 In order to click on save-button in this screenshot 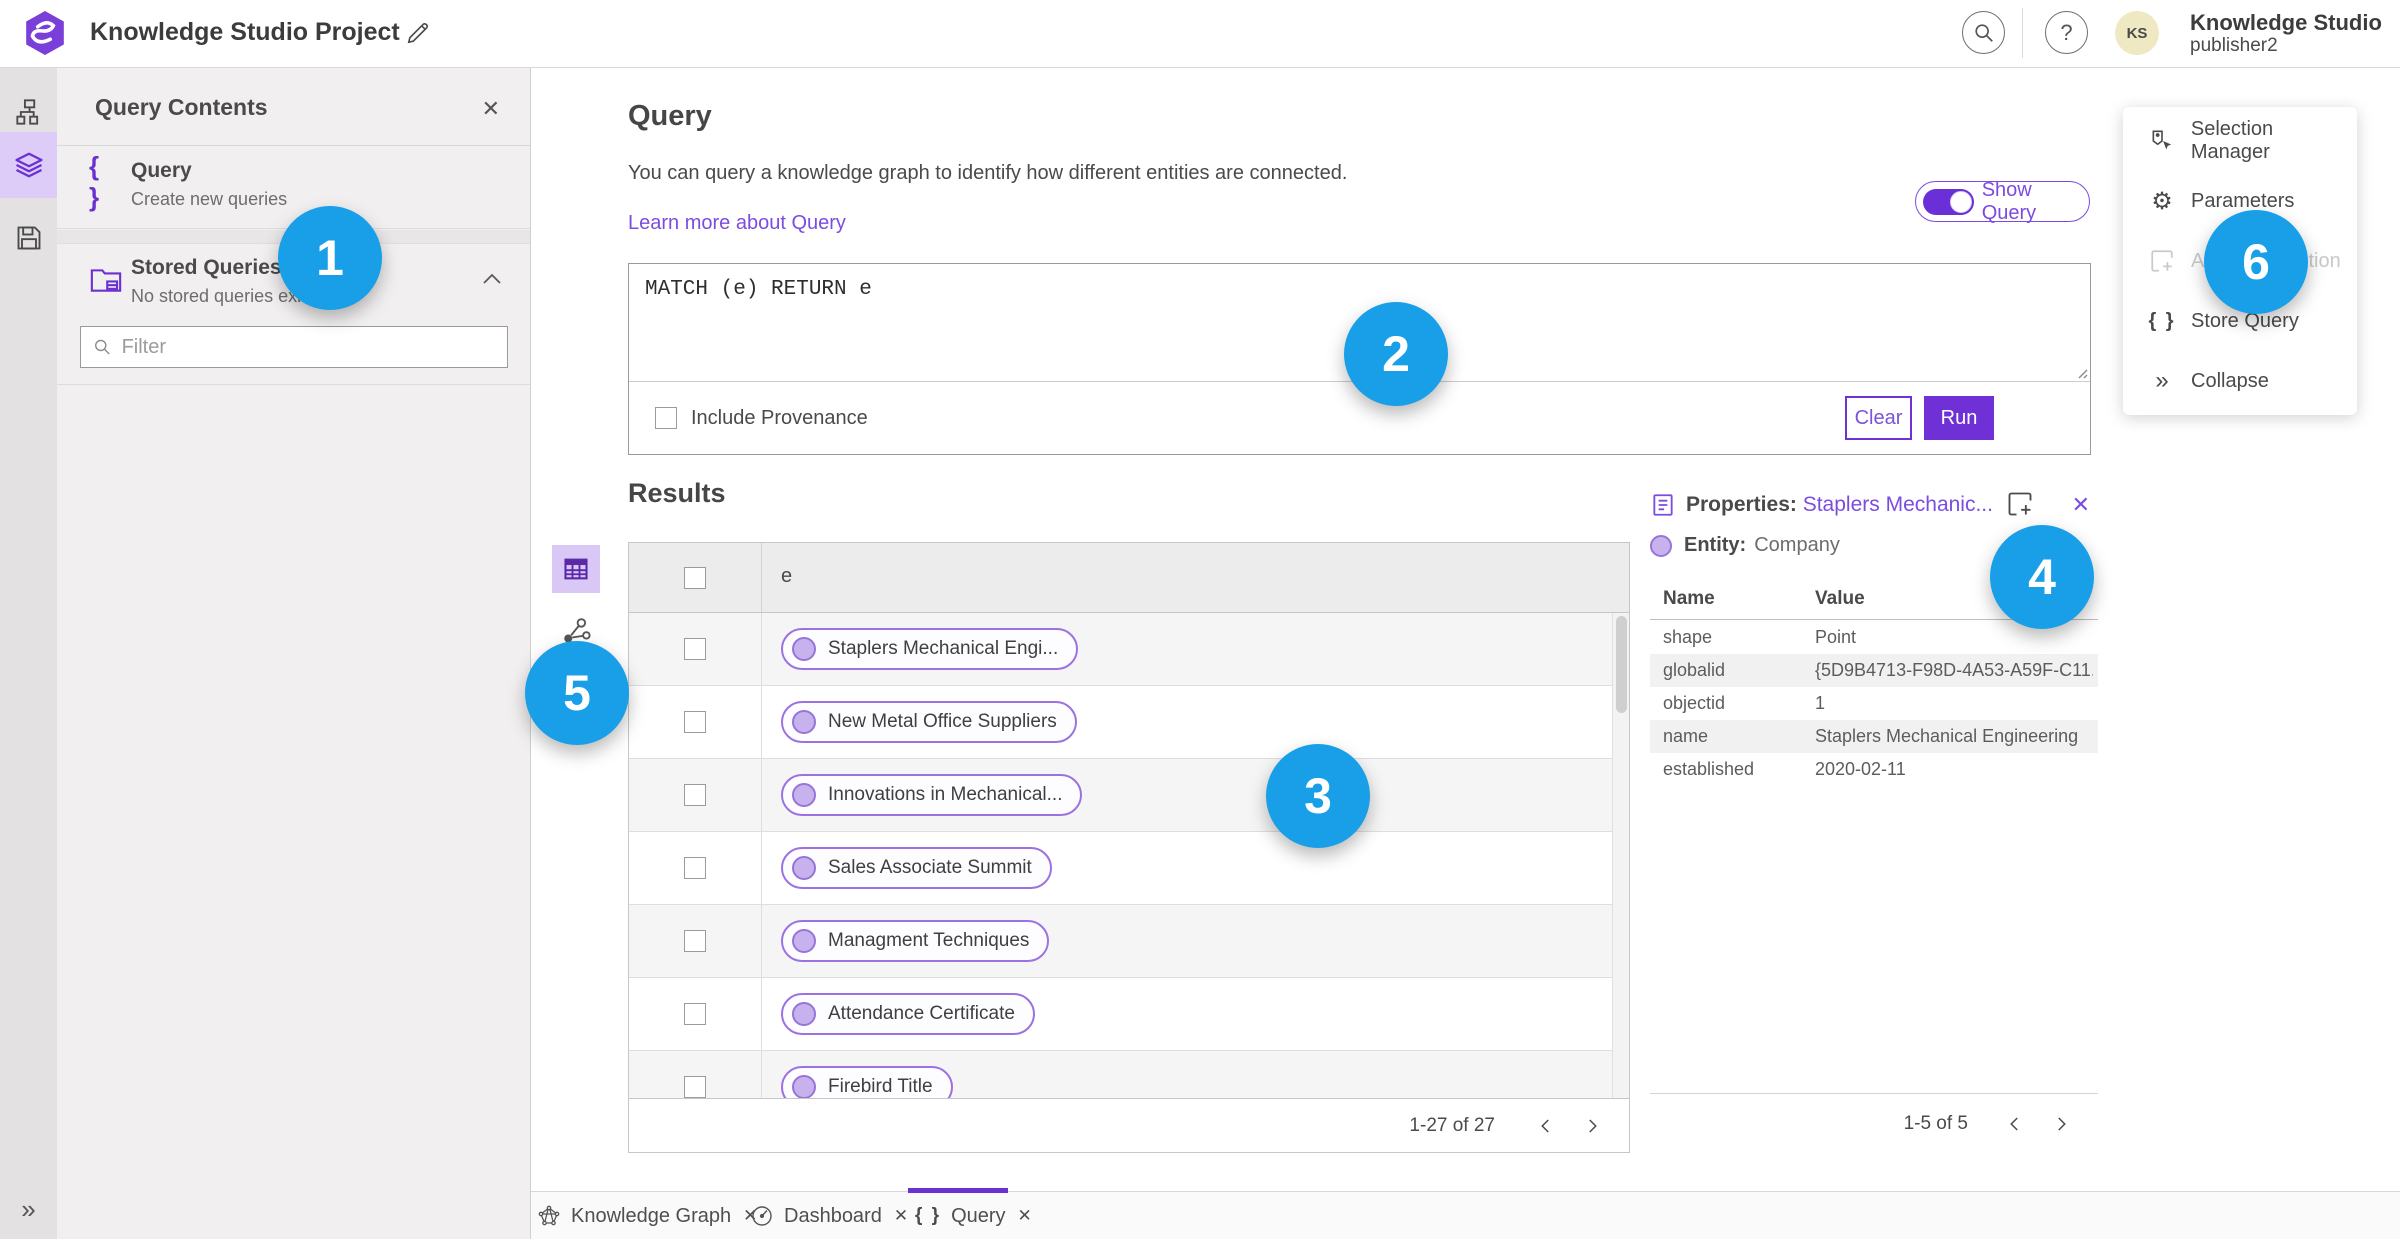, I will do `click(28, 238)`.